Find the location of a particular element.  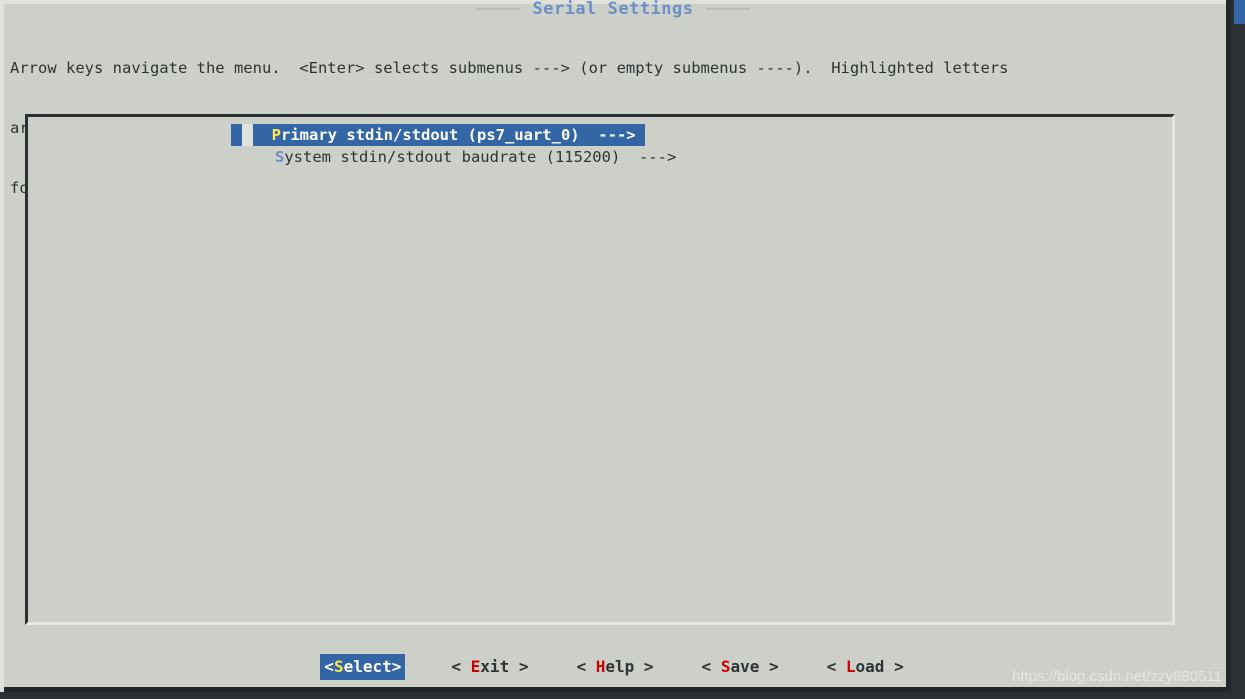

title-rule-right is located at coordinates (727, 9).